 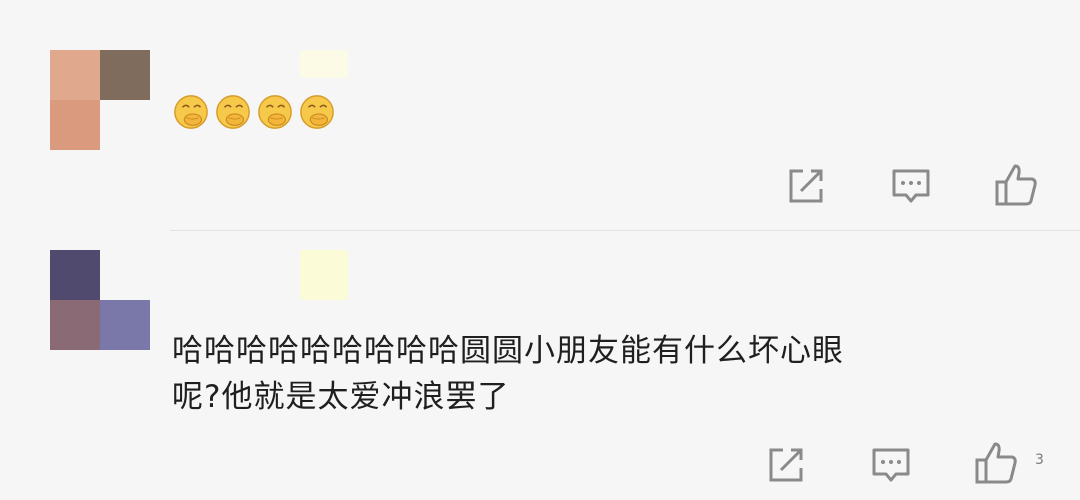 What do you see at coordinates (607, 374) in the screenshot?
I see `comment-text: 哈哈哈哈哈哈哈哈哈圆圆小朋友能有什么坏心眼 呢?他就是太爱冲浪罢了` at bounding box center [607, 374].